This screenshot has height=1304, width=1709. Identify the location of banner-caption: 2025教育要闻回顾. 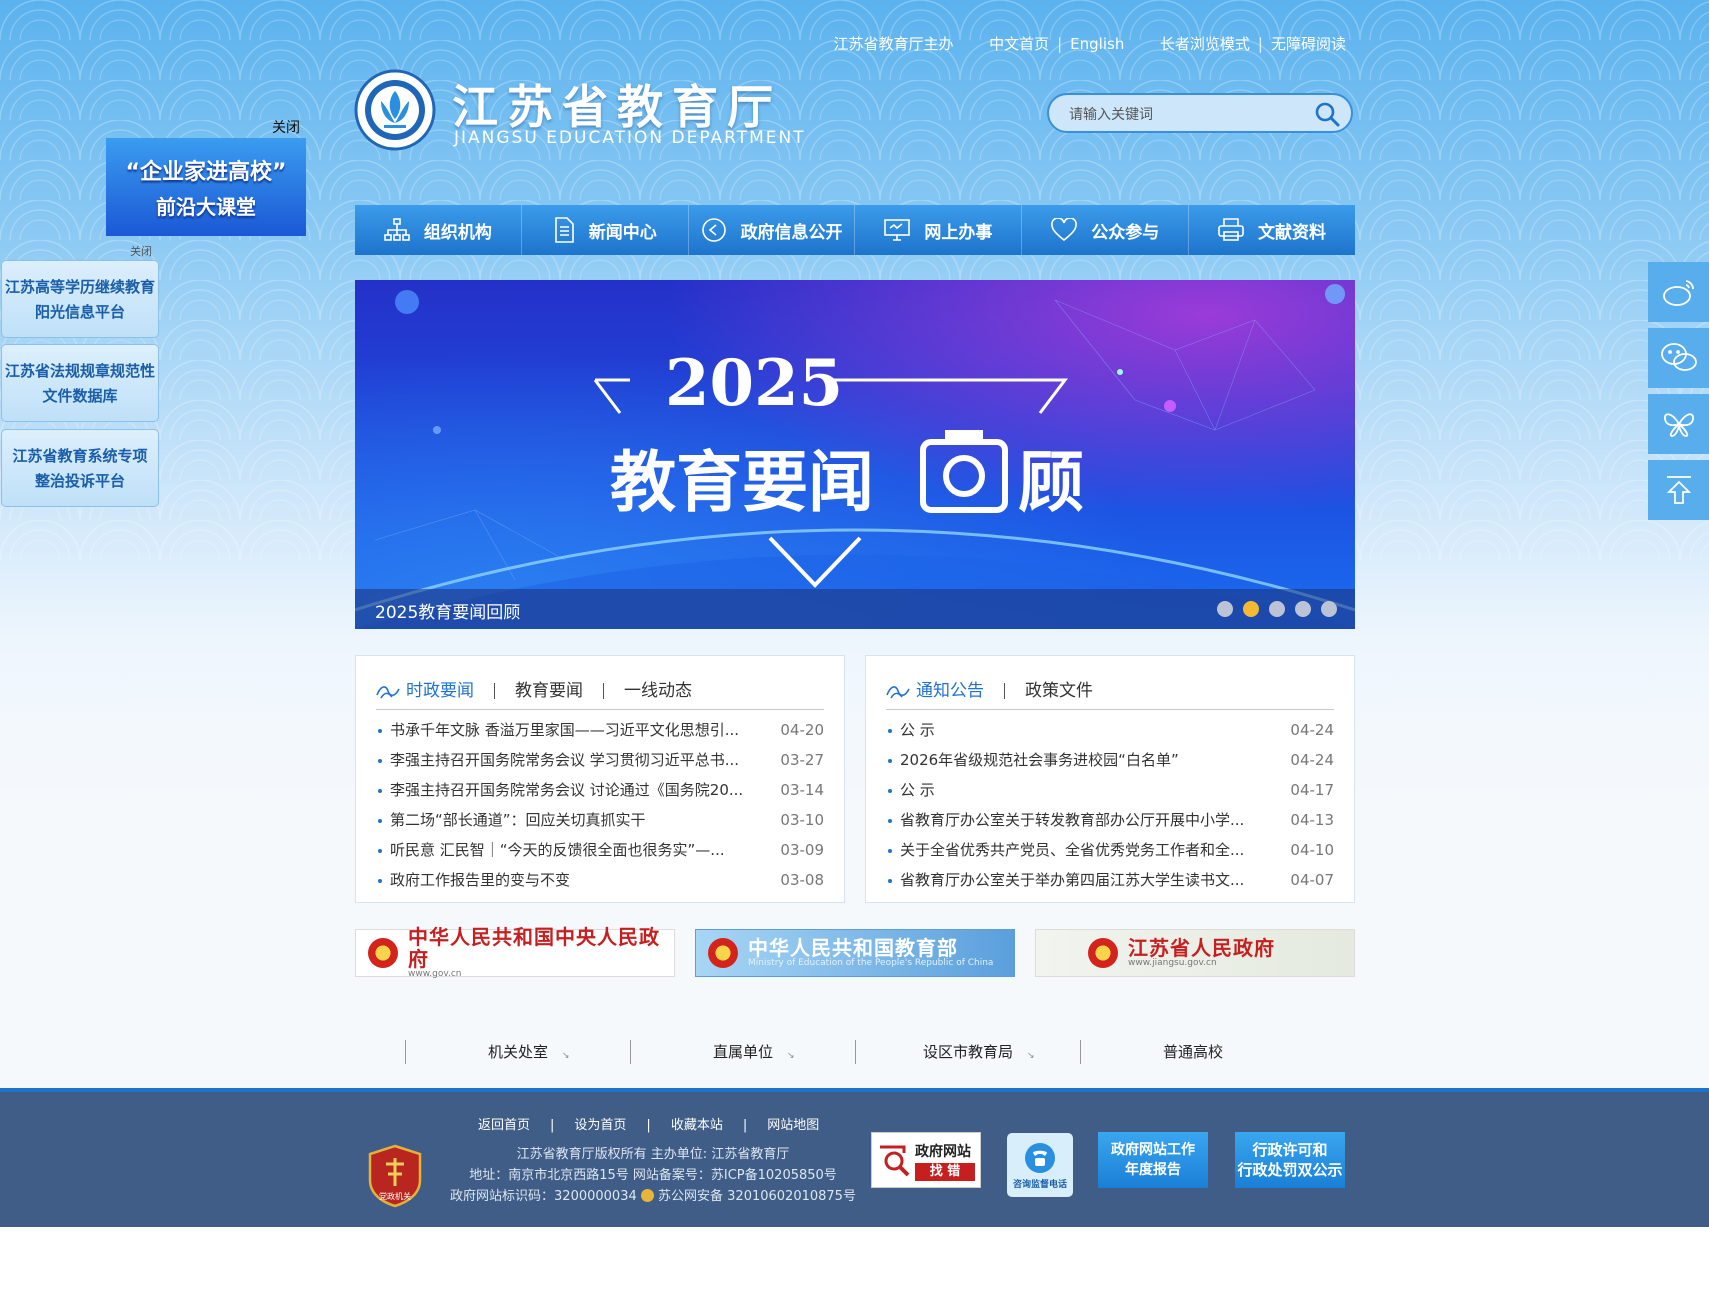
(447, 610).